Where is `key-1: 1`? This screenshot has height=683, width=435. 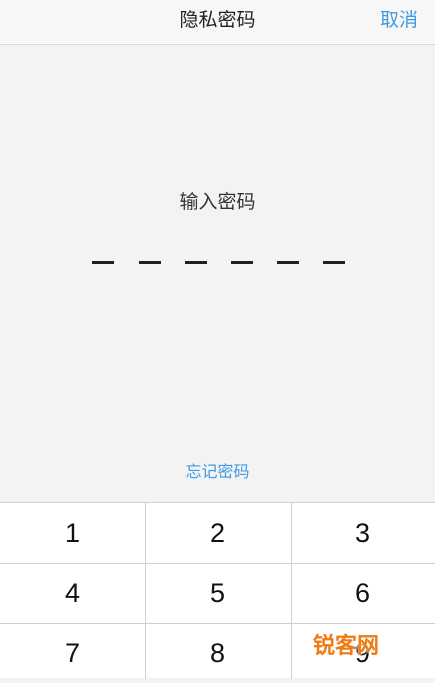 key-1: 1 is located at coordinates (72, 533).